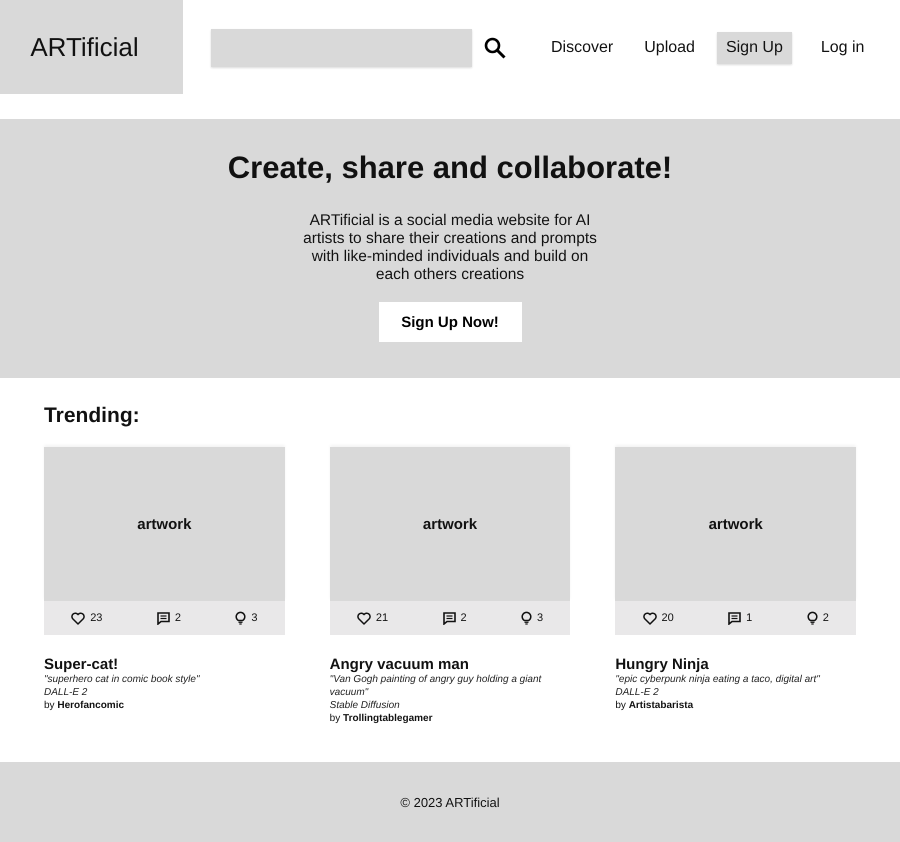  Describe the element at coordinates (749, 618) in the screenshot. I see `comment-count: 1` at that location.